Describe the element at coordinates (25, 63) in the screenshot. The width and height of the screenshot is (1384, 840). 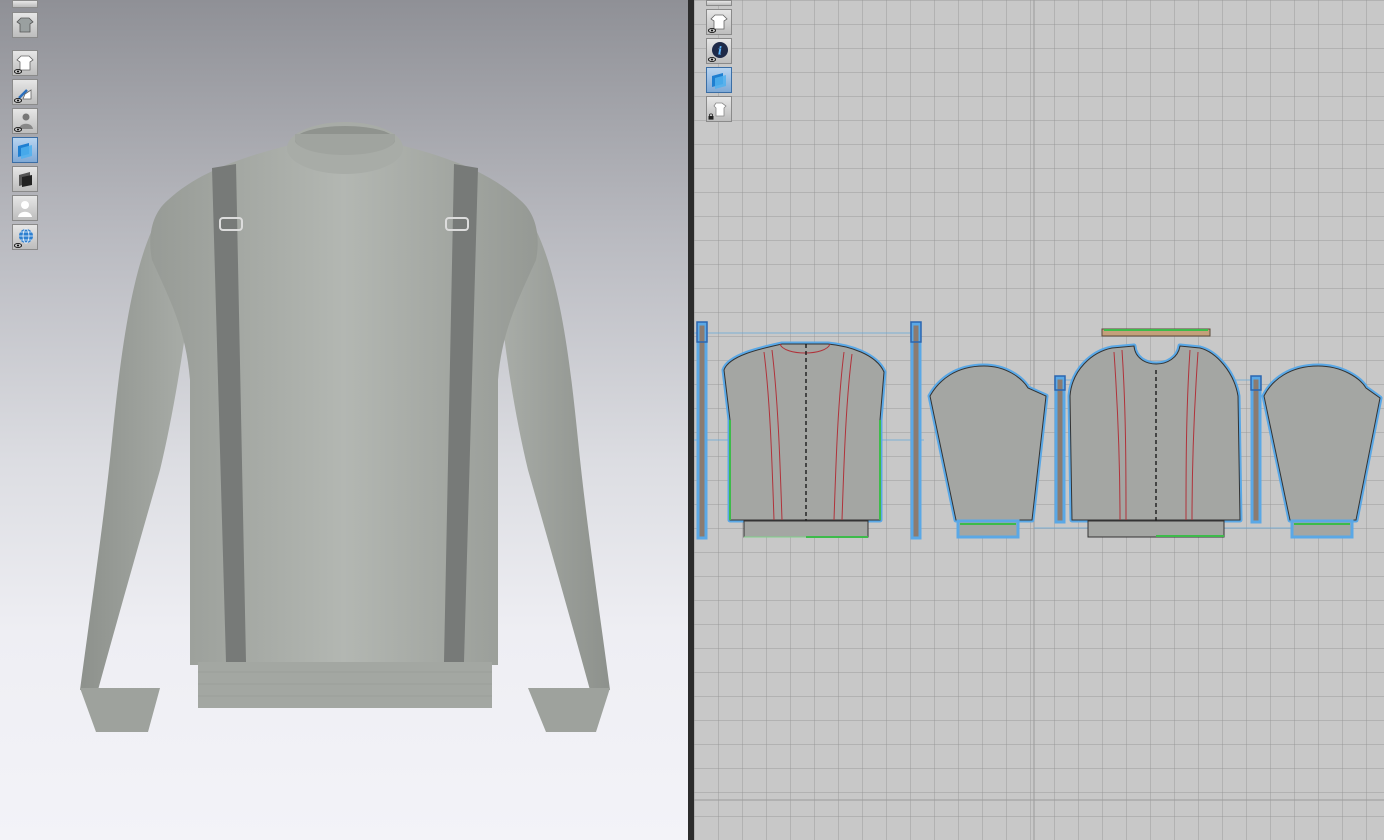
I see `show-garment-icon` at that location.